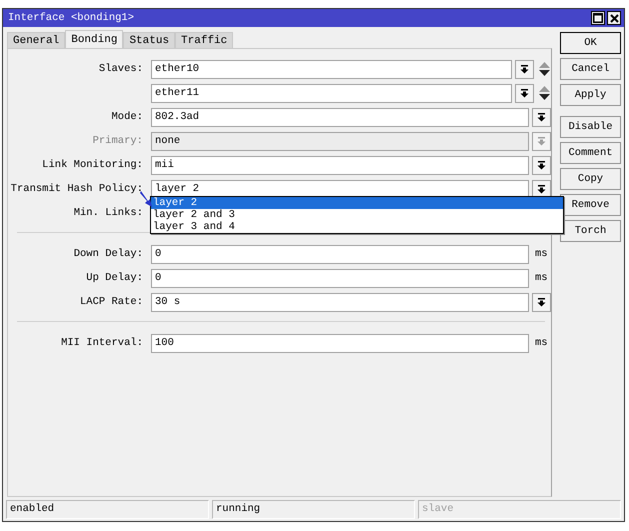  I want to click on field-label: Transmit Hash Policy:, so click(77, 189).